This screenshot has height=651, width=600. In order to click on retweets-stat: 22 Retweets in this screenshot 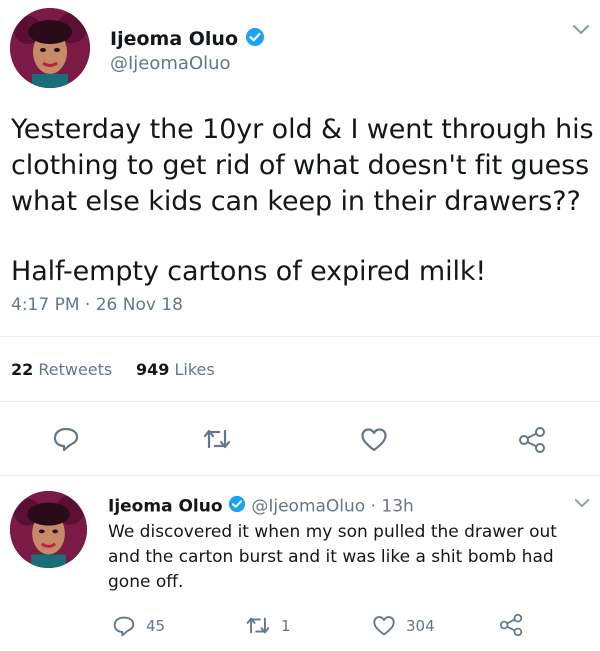, I will do `click(61, 369)`.